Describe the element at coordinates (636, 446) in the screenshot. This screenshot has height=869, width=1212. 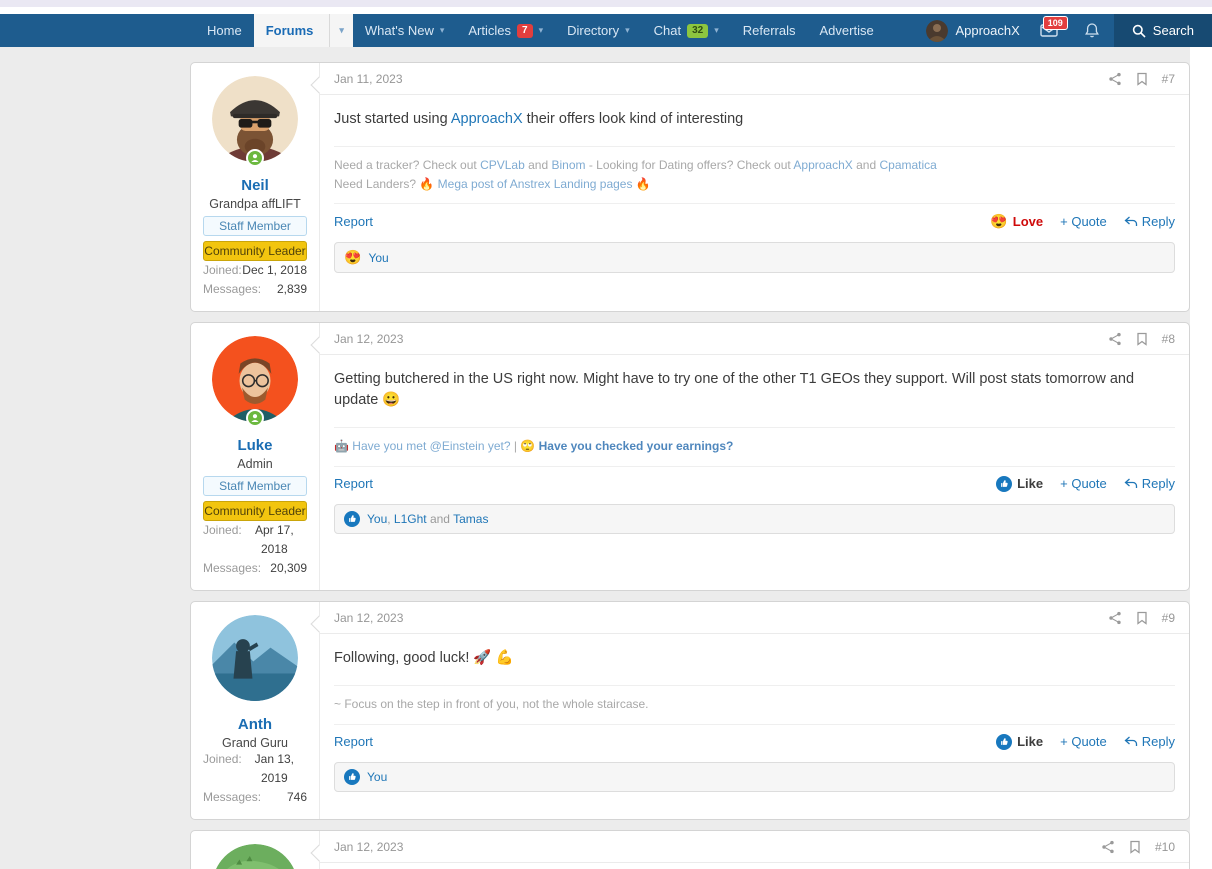
I see `inline-link: Have you checked your earnings?` at that location.